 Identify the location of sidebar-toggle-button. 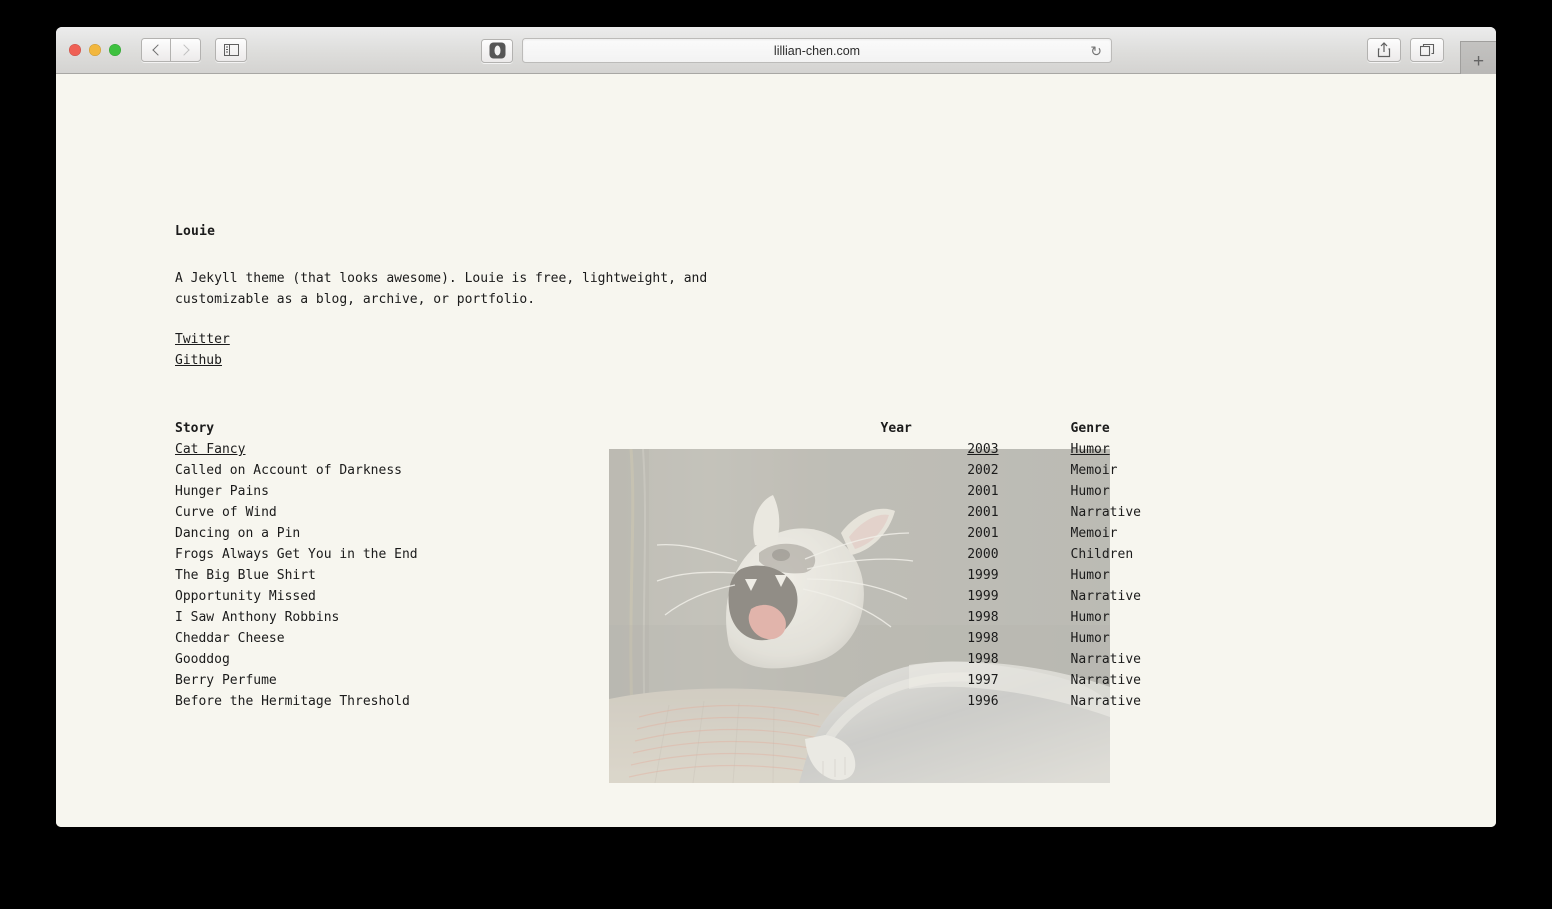
(231, 50).